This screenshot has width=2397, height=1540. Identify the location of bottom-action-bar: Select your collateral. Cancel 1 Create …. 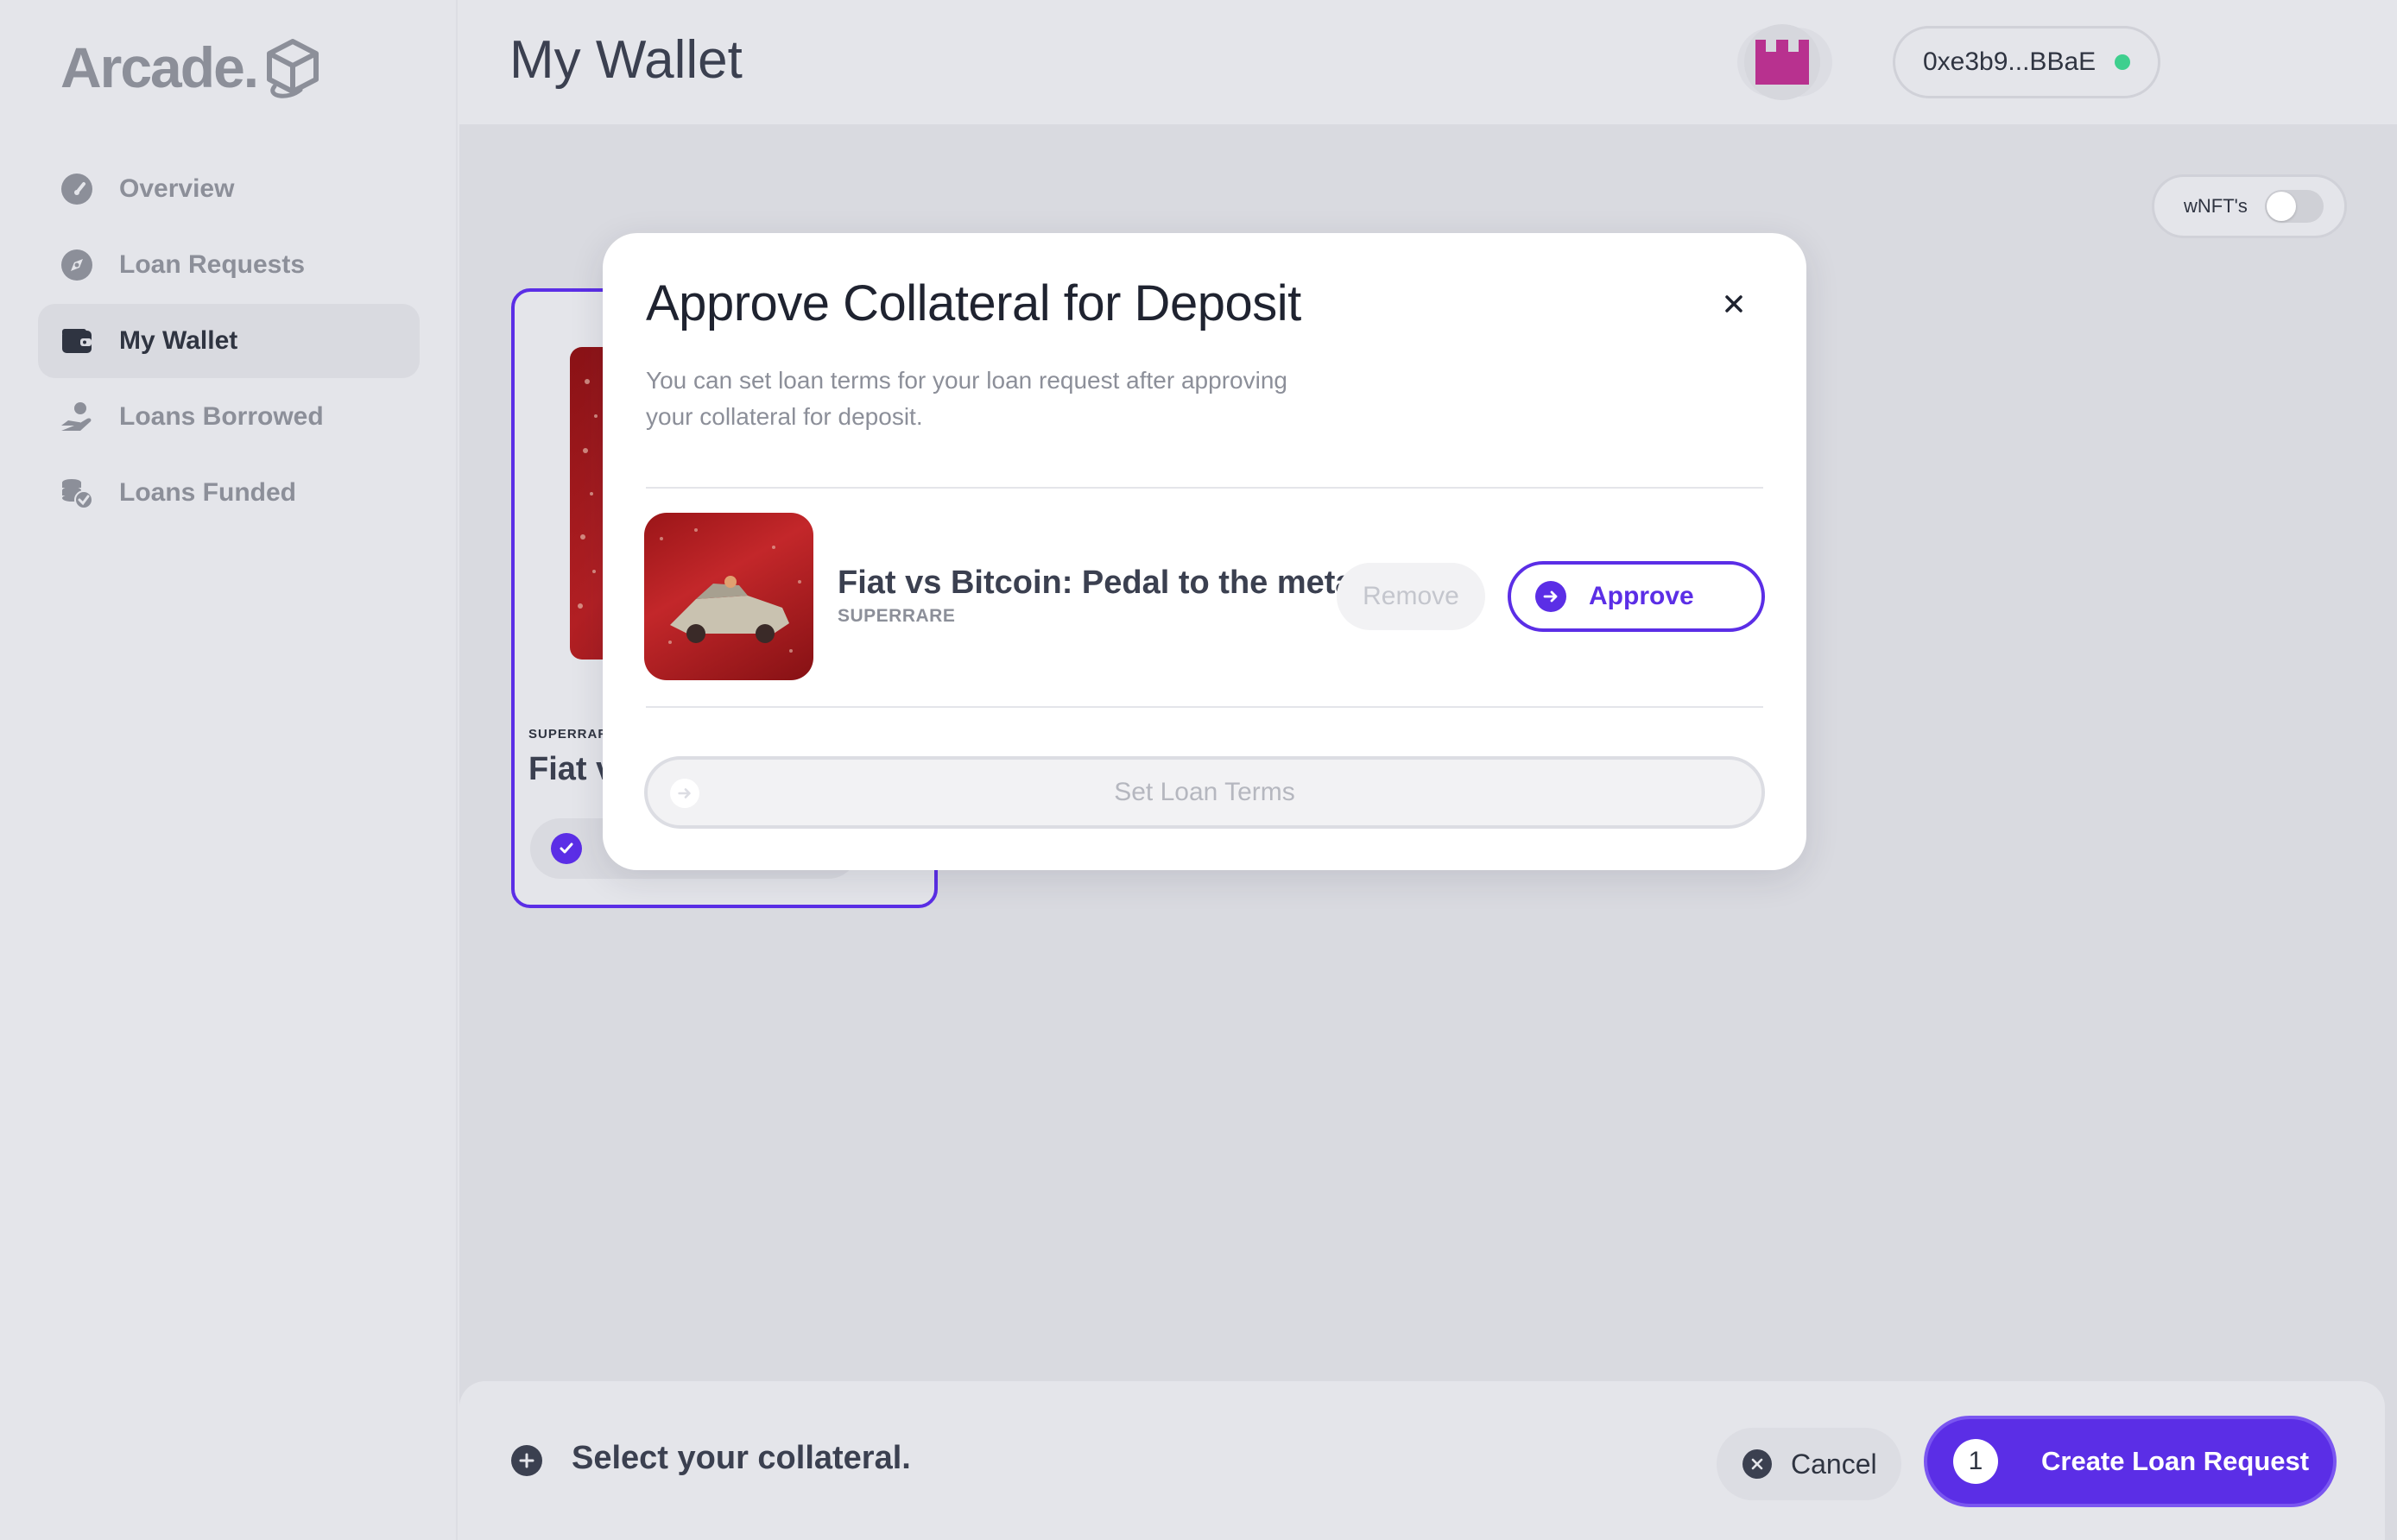
(1422, 1460).